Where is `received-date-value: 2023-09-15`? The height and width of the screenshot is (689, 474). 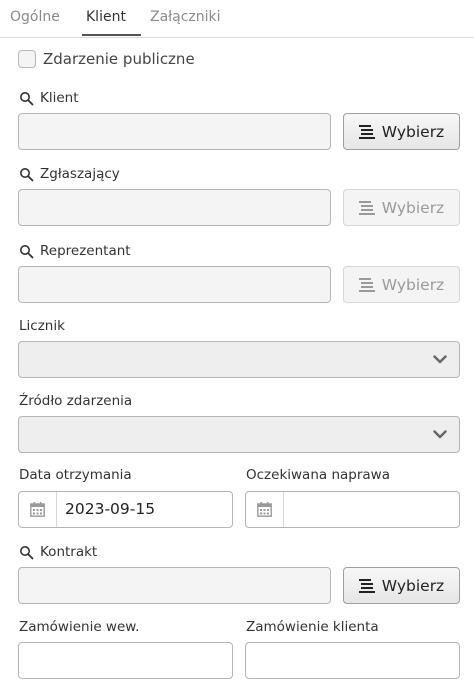 received-date-value: 2023-09-15 is located at coordinates (106, 509).